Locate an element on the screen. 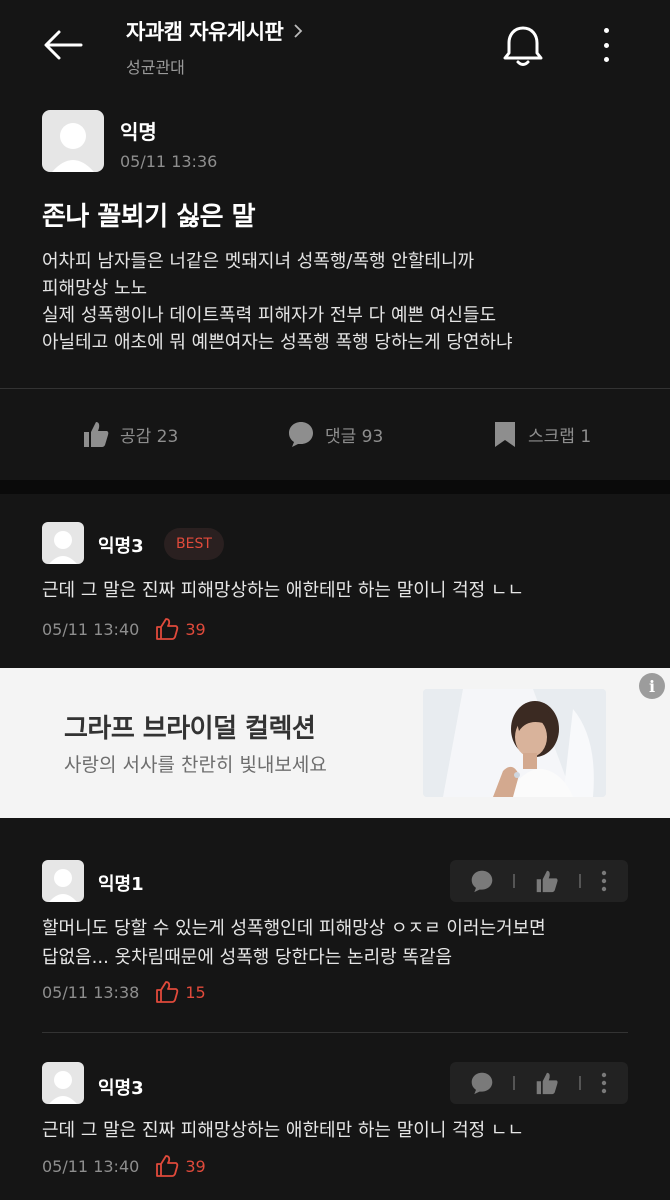 This screenshot has width=670, height=1200. comment-meta: 05/11 13:38 15 is located at coordinates (124, 992).